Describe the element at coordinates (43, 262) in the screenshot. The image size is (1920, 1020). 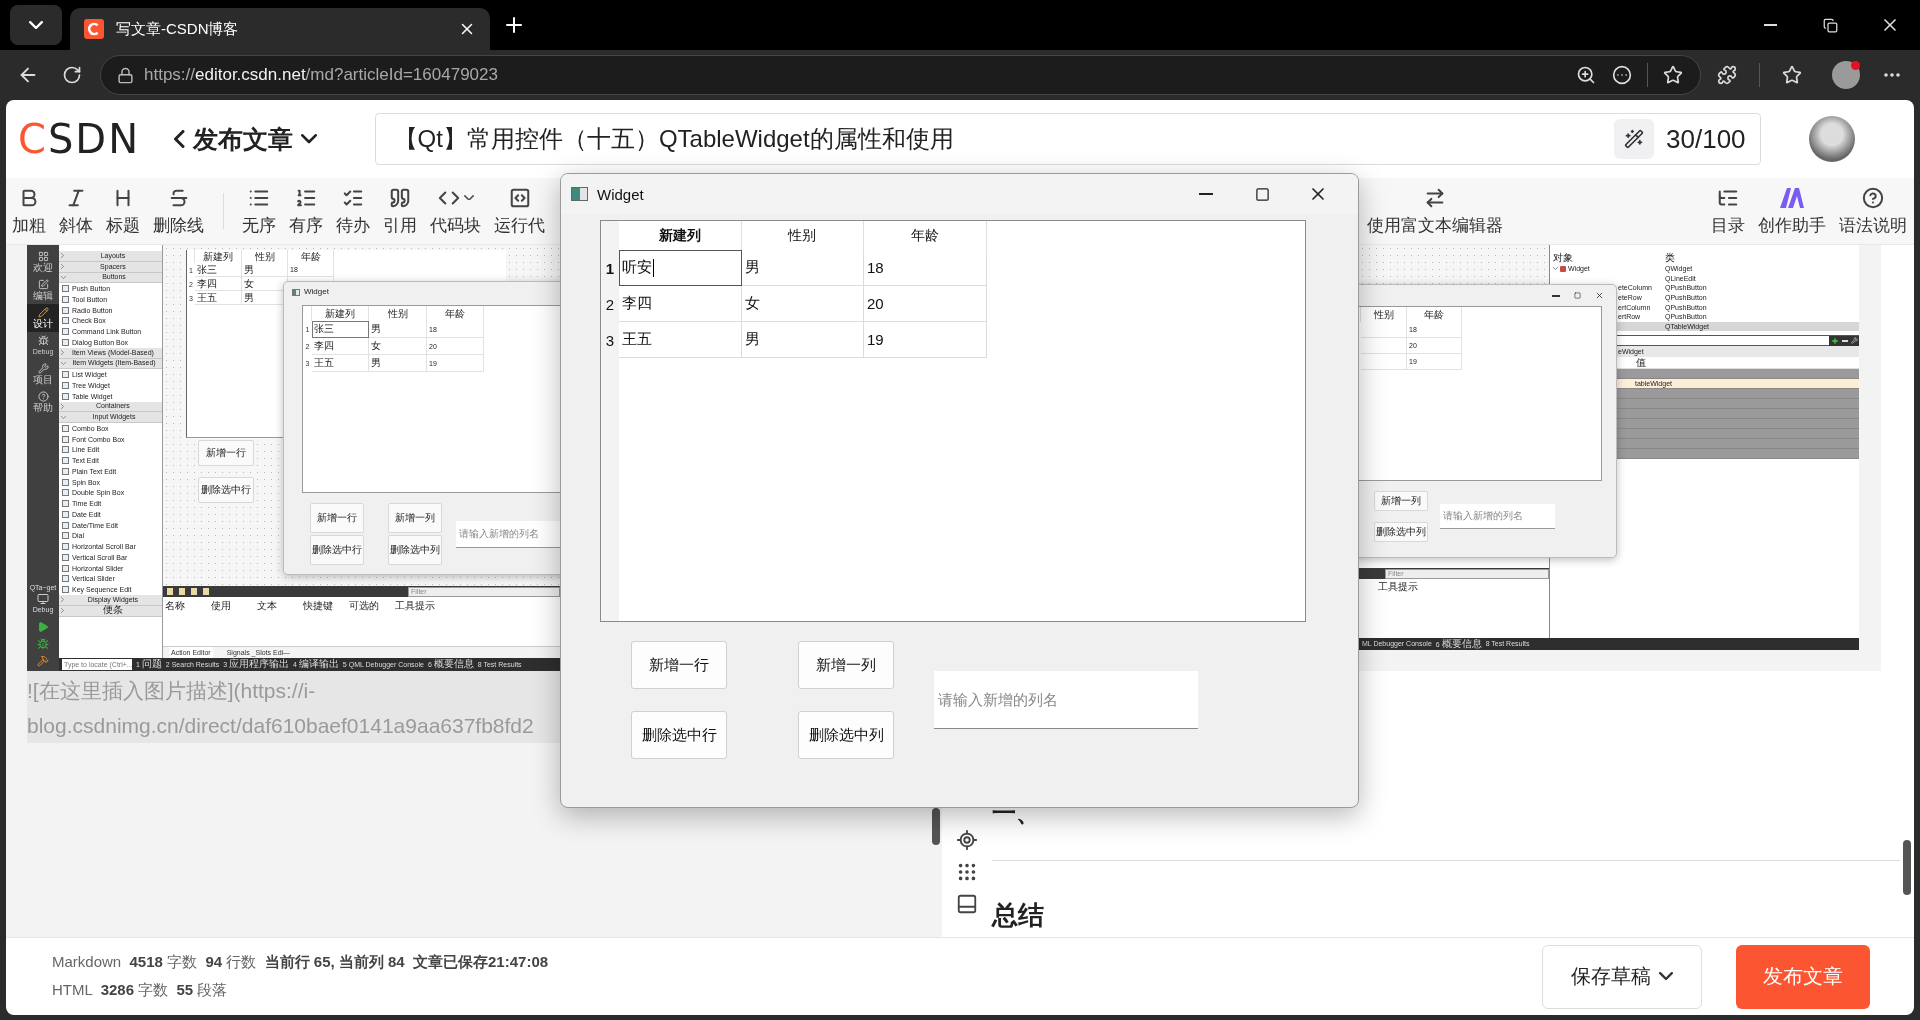
I see `mode-button: 欢迎` at that location.